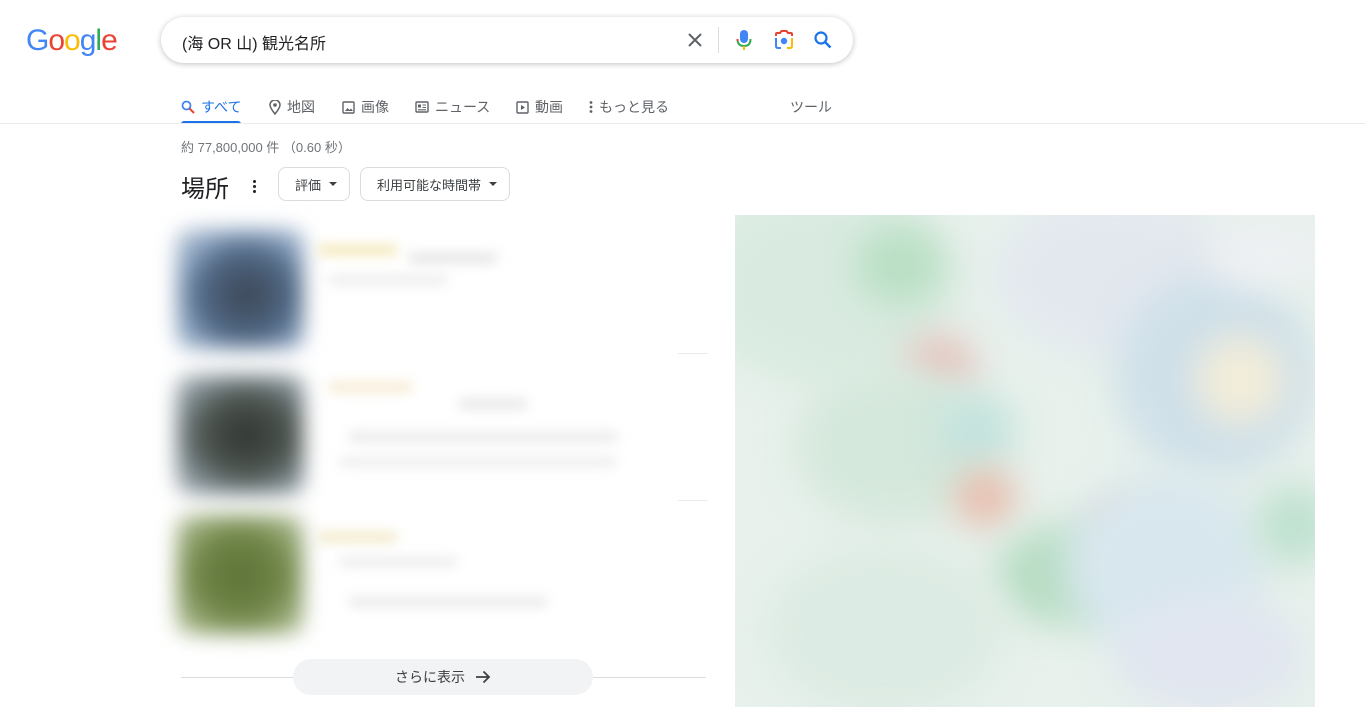 The image size is (1365, 720). Describe the element at coordinates (483, 677) in the screenshot. I see `arrow-right-icon` at that location.